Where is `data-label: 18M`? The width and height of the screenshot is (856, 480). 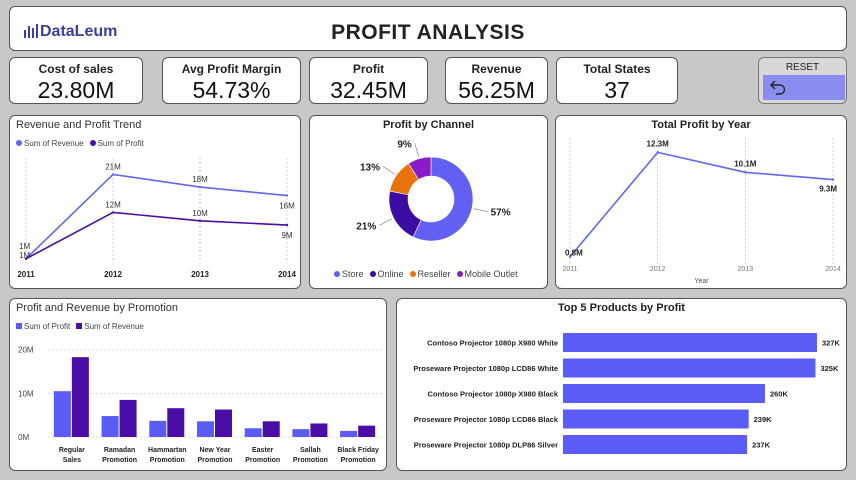 data-label: 18M is located at coordinates (200, 179).